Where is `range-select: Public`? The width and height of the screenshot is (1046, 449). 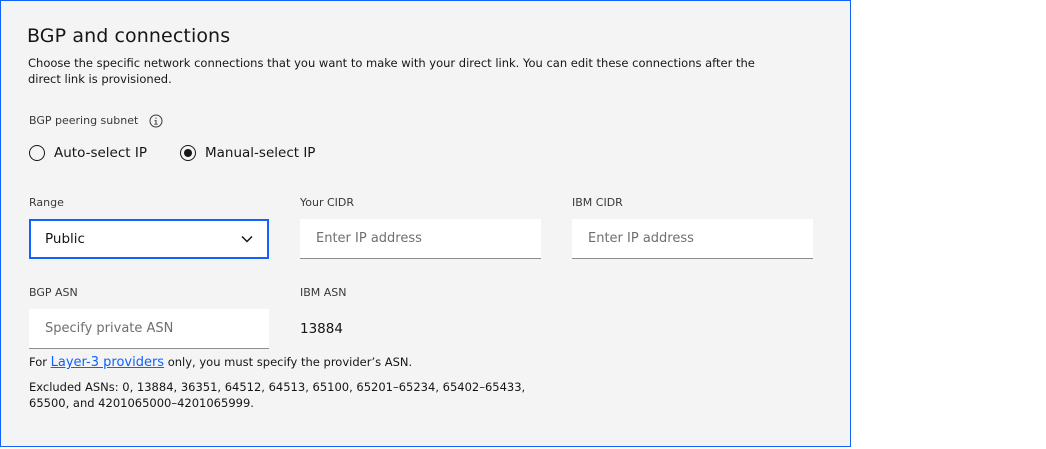
range-select: Public is located at coordinates (149, 239).